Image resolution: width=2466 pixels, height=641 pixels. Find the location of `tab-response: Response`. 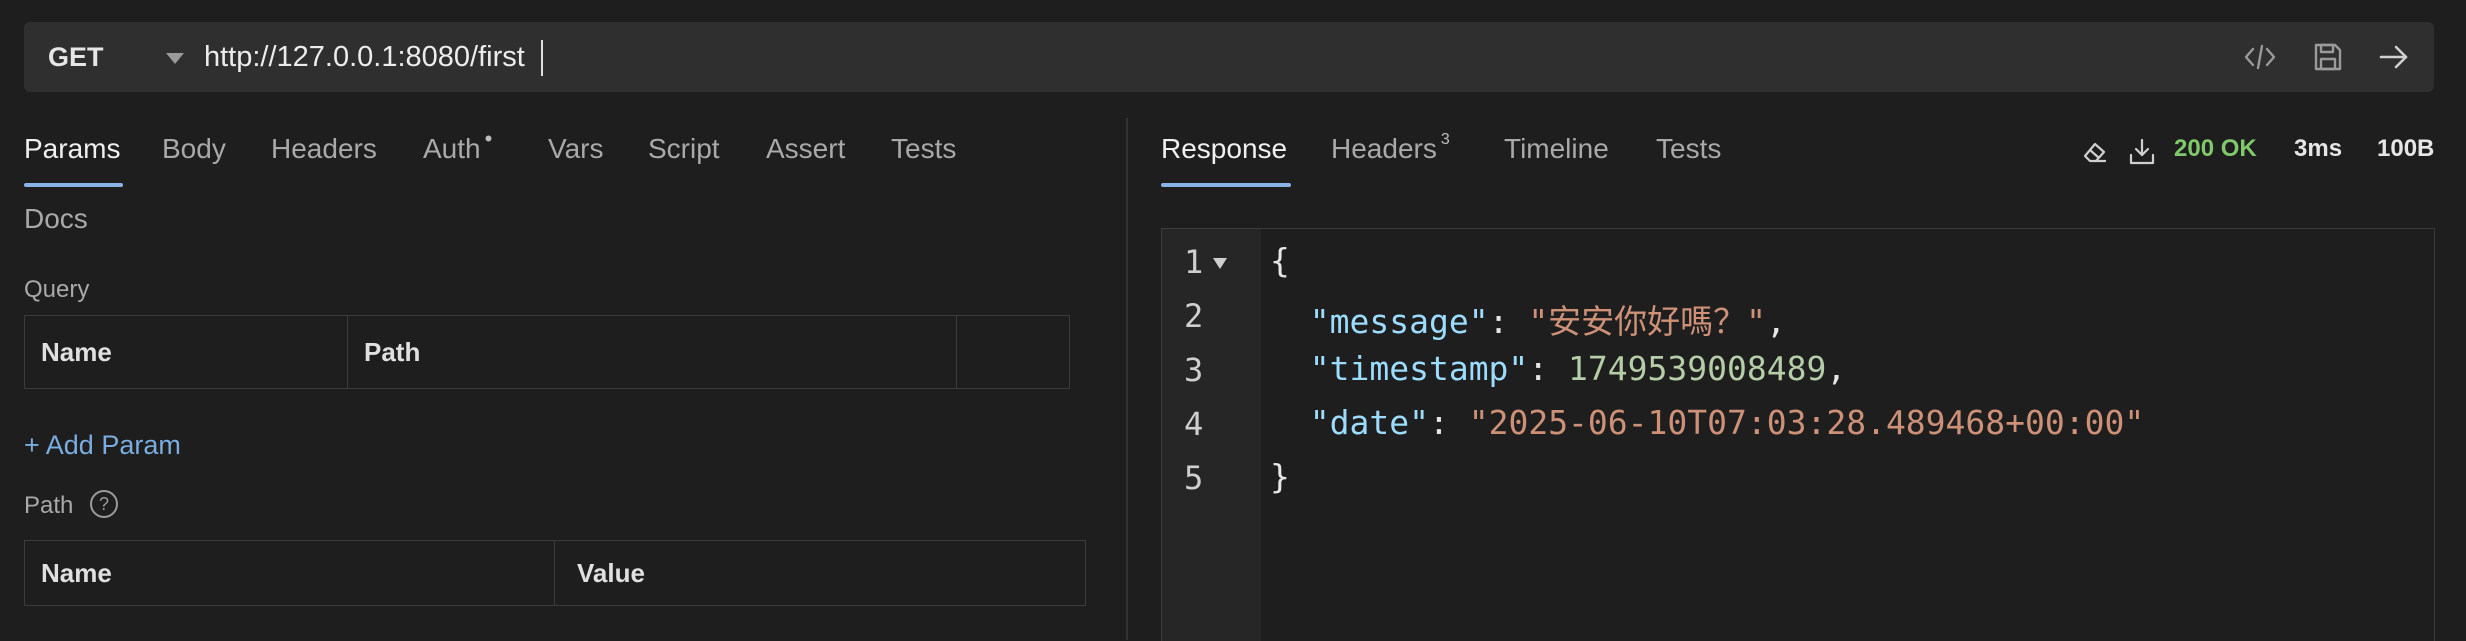

tab-response: Response is located at coordinates (1224, 149).